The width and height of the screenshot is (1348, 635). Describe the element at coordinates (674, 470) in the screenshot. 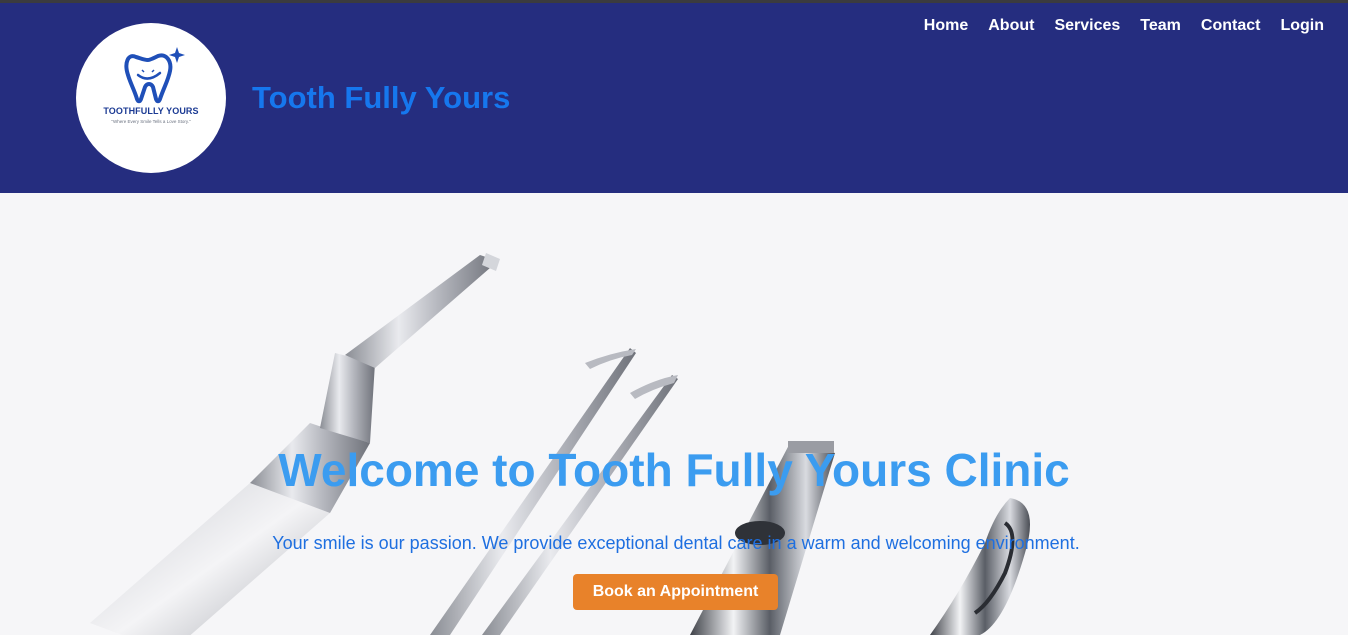

I see `hero-title: Welcome to Tooth Fully Yours Clinic` at that location.